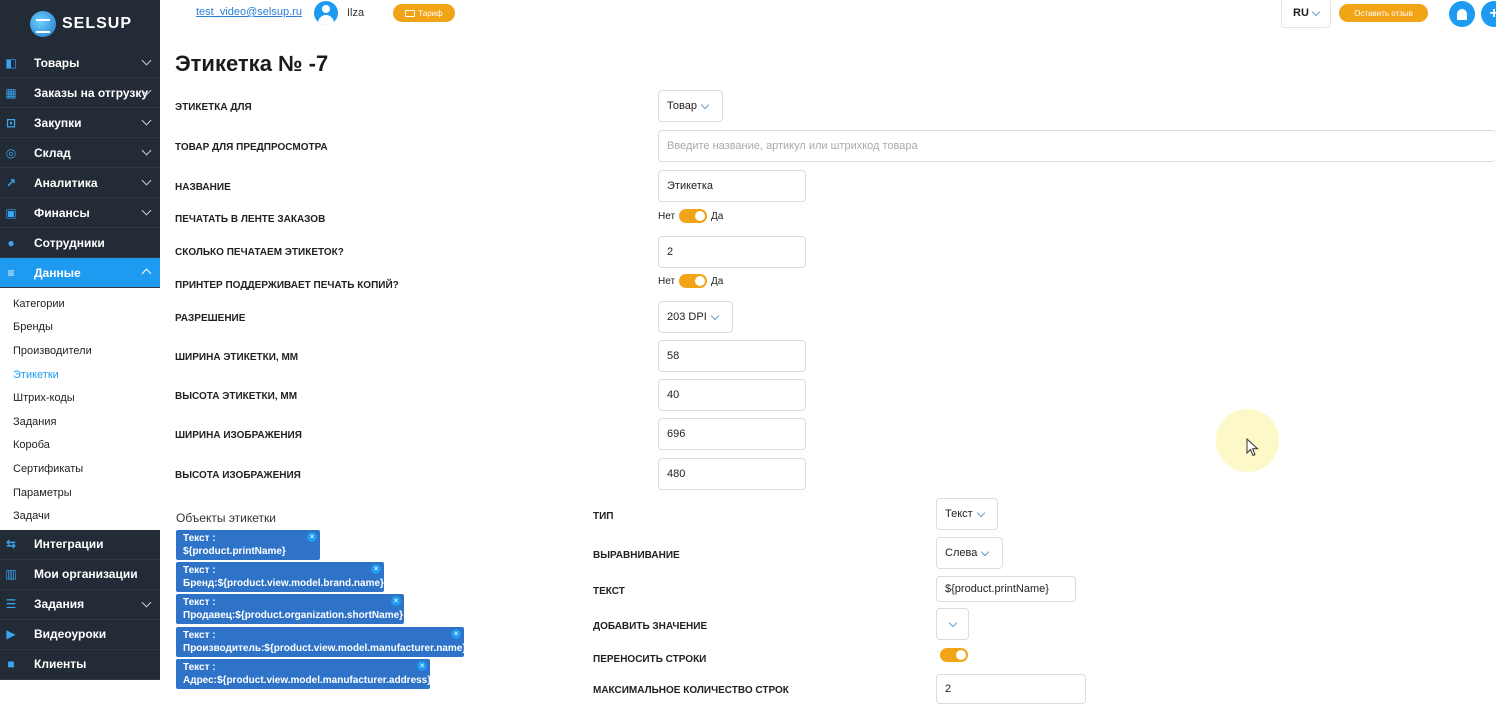  Describe the element at coordinates (1006, 589) in the screenshot. I see `text-input: ${product.printName}` at that location.